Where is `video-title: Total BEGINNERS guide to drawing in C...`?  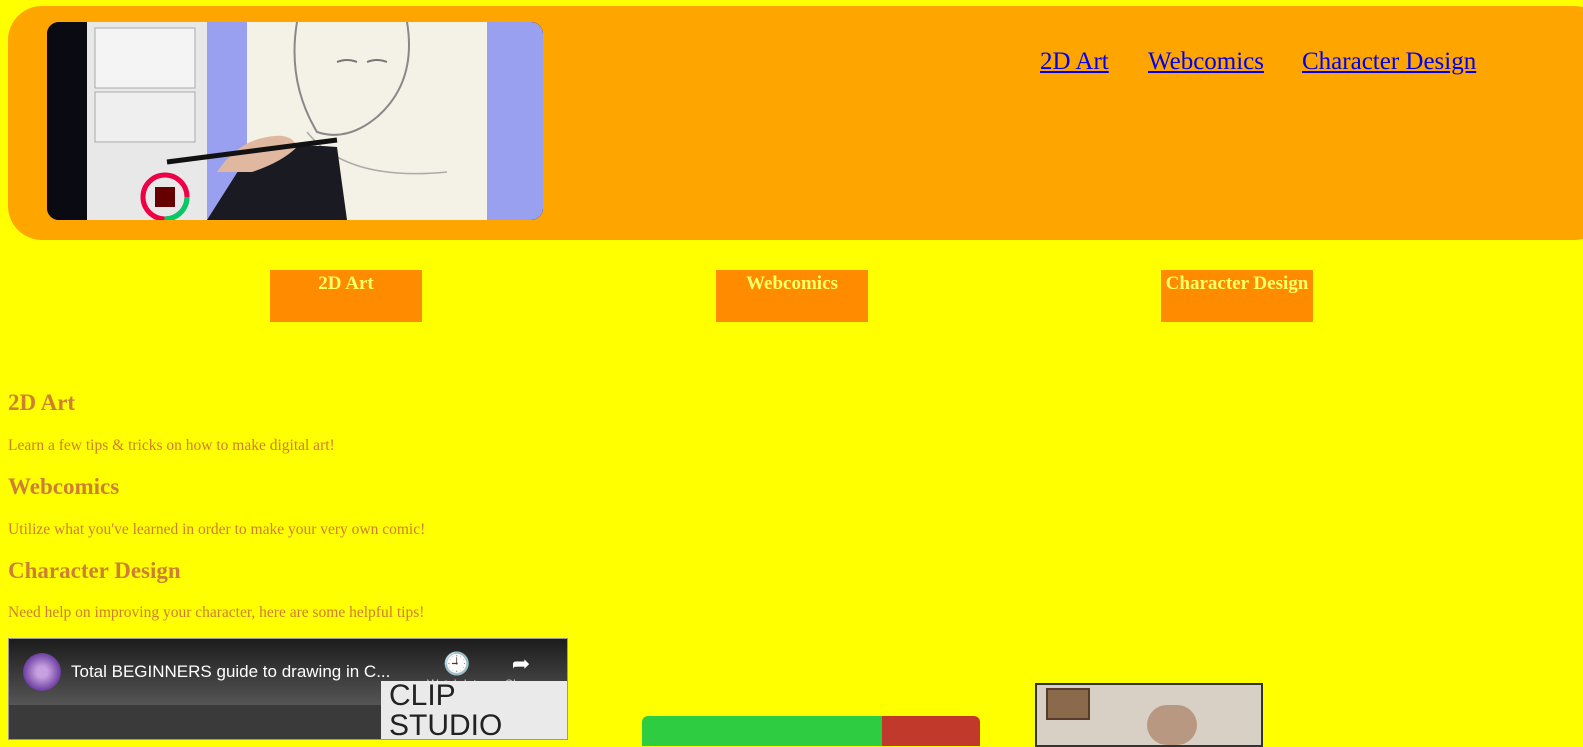
video-title: Total BEGINNERS guide to drawing in C... is located at coordinates (230, 672).